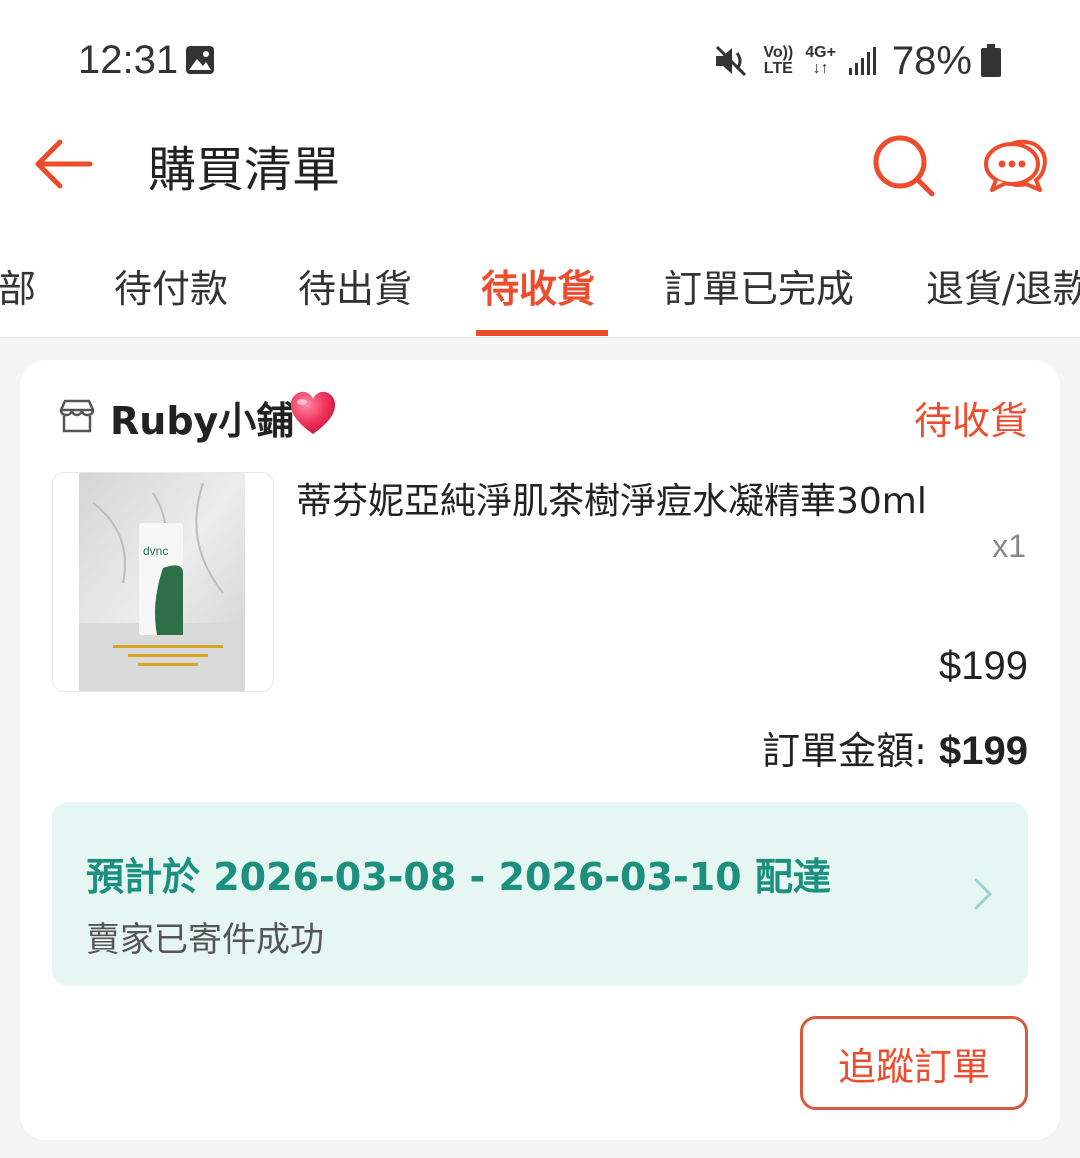 Image resolution: width=1080 pixels, height=1158 pixels. What do you see at coordinates (64, 164) in the screenshot?
I see `back-arrow-icon` at bounding box center [64, 164].